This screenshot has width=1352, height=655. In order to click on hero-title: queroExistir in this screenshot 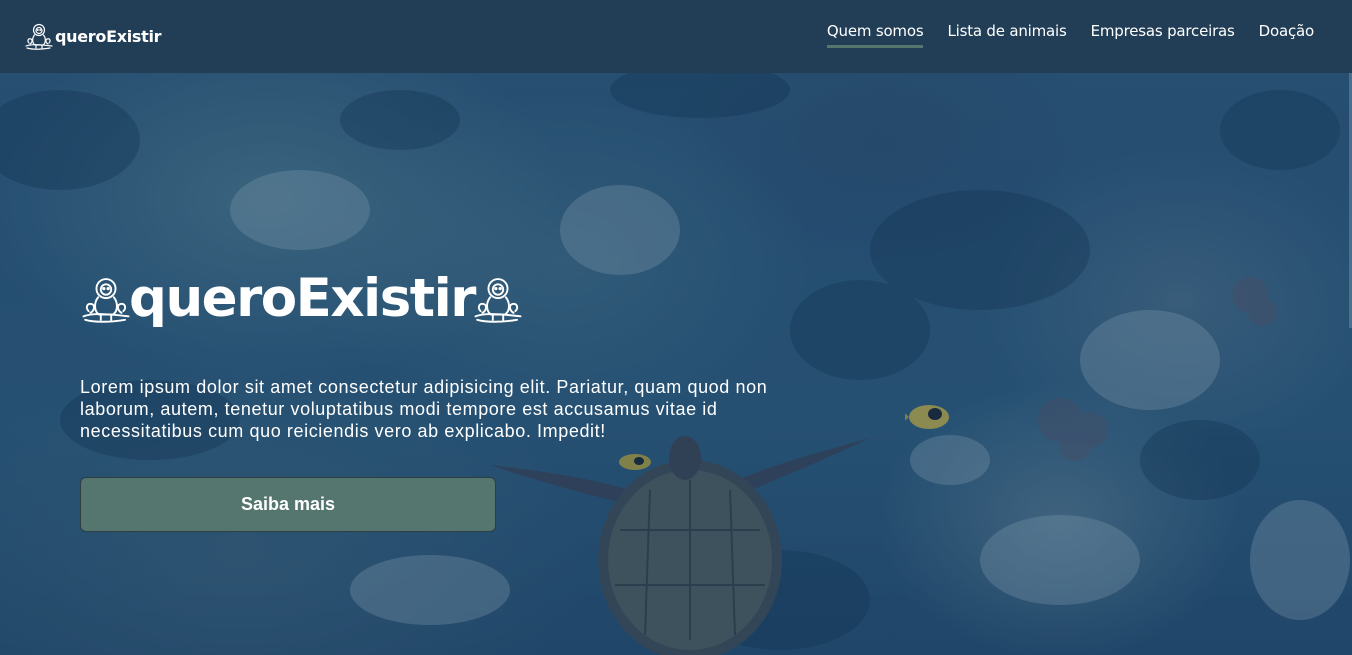, I will do `click(302, 298)`.